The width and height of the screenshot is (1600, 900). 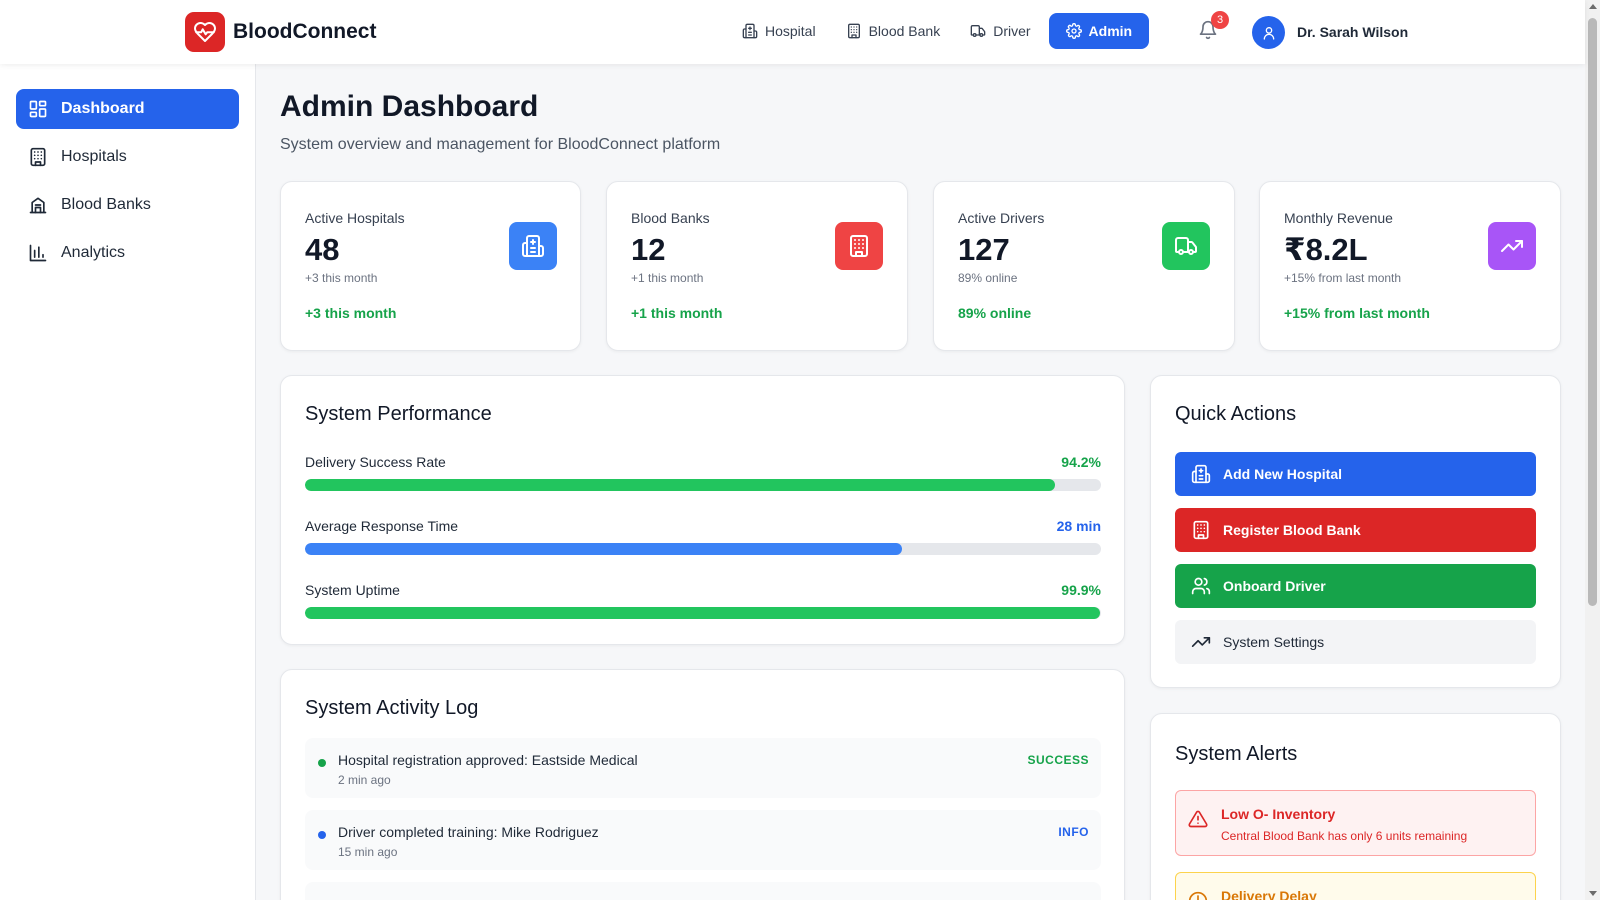 What do you see at coordinates (1355, 586) in the screenshot?
I see `onboard-driver-button: Onboard Driver` at bounding box center [1355, 586].